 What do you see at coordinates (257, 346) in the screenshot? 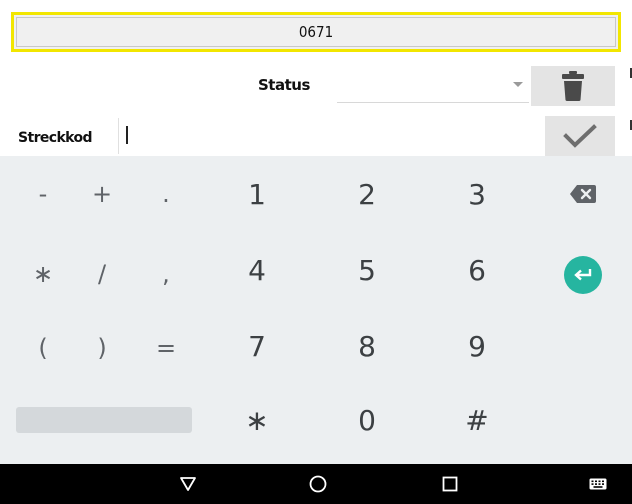
I see `key-7: 7` at bounding box center [257, 346].